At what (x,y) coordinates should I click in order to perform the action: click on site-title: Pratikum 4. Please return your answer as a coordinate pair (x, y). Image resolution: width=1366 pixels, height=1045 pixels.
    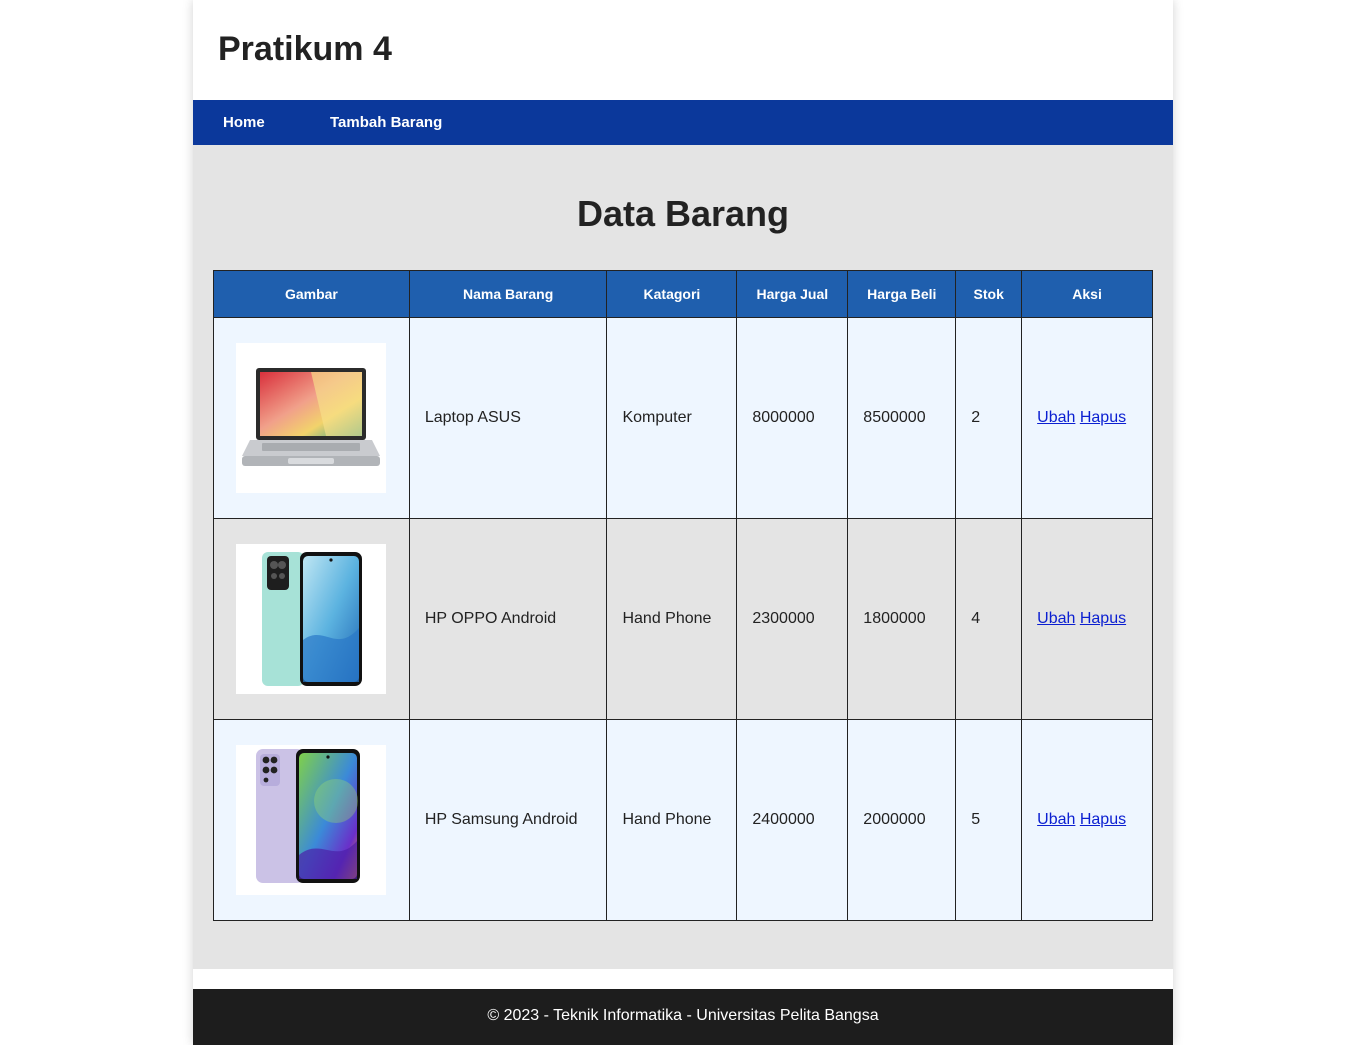
    Looking at the image, I should click on (305, 49).